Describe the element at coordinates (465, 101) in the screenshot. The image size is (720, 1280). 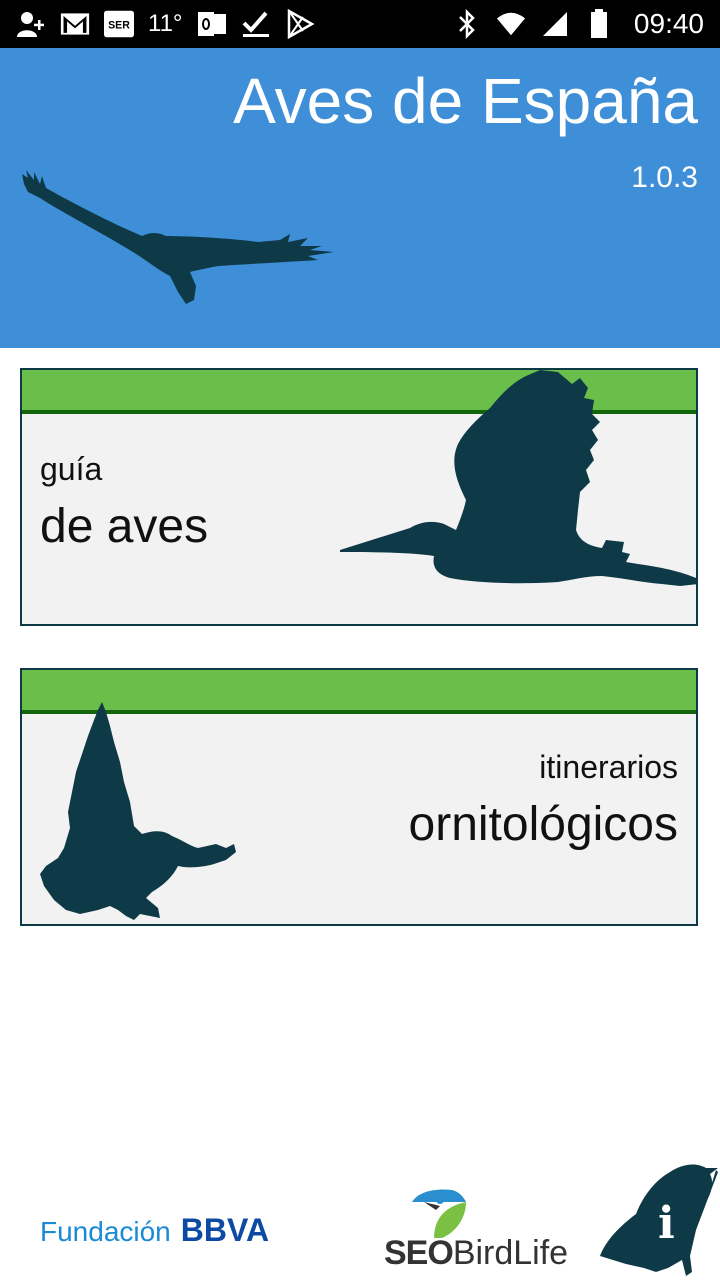
I see `app-title: Aves de España` at that location.